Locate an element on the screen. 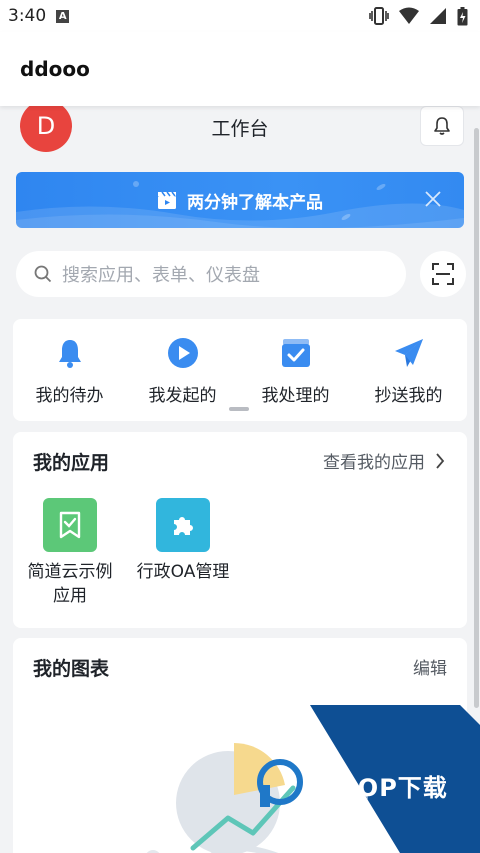 The width and height of the screenshot is (480, 853). quick-action-cc: 抄送我的 is located at coordinates (408, 371).